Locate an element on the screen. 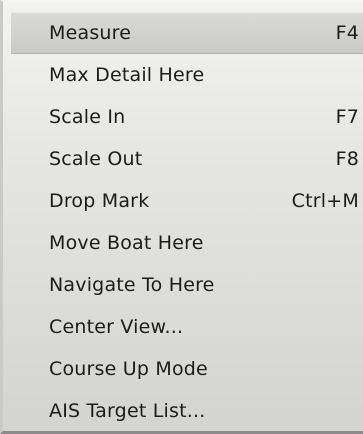  menu-item-label: Navigate To Here is located at coordinates (132, 285).